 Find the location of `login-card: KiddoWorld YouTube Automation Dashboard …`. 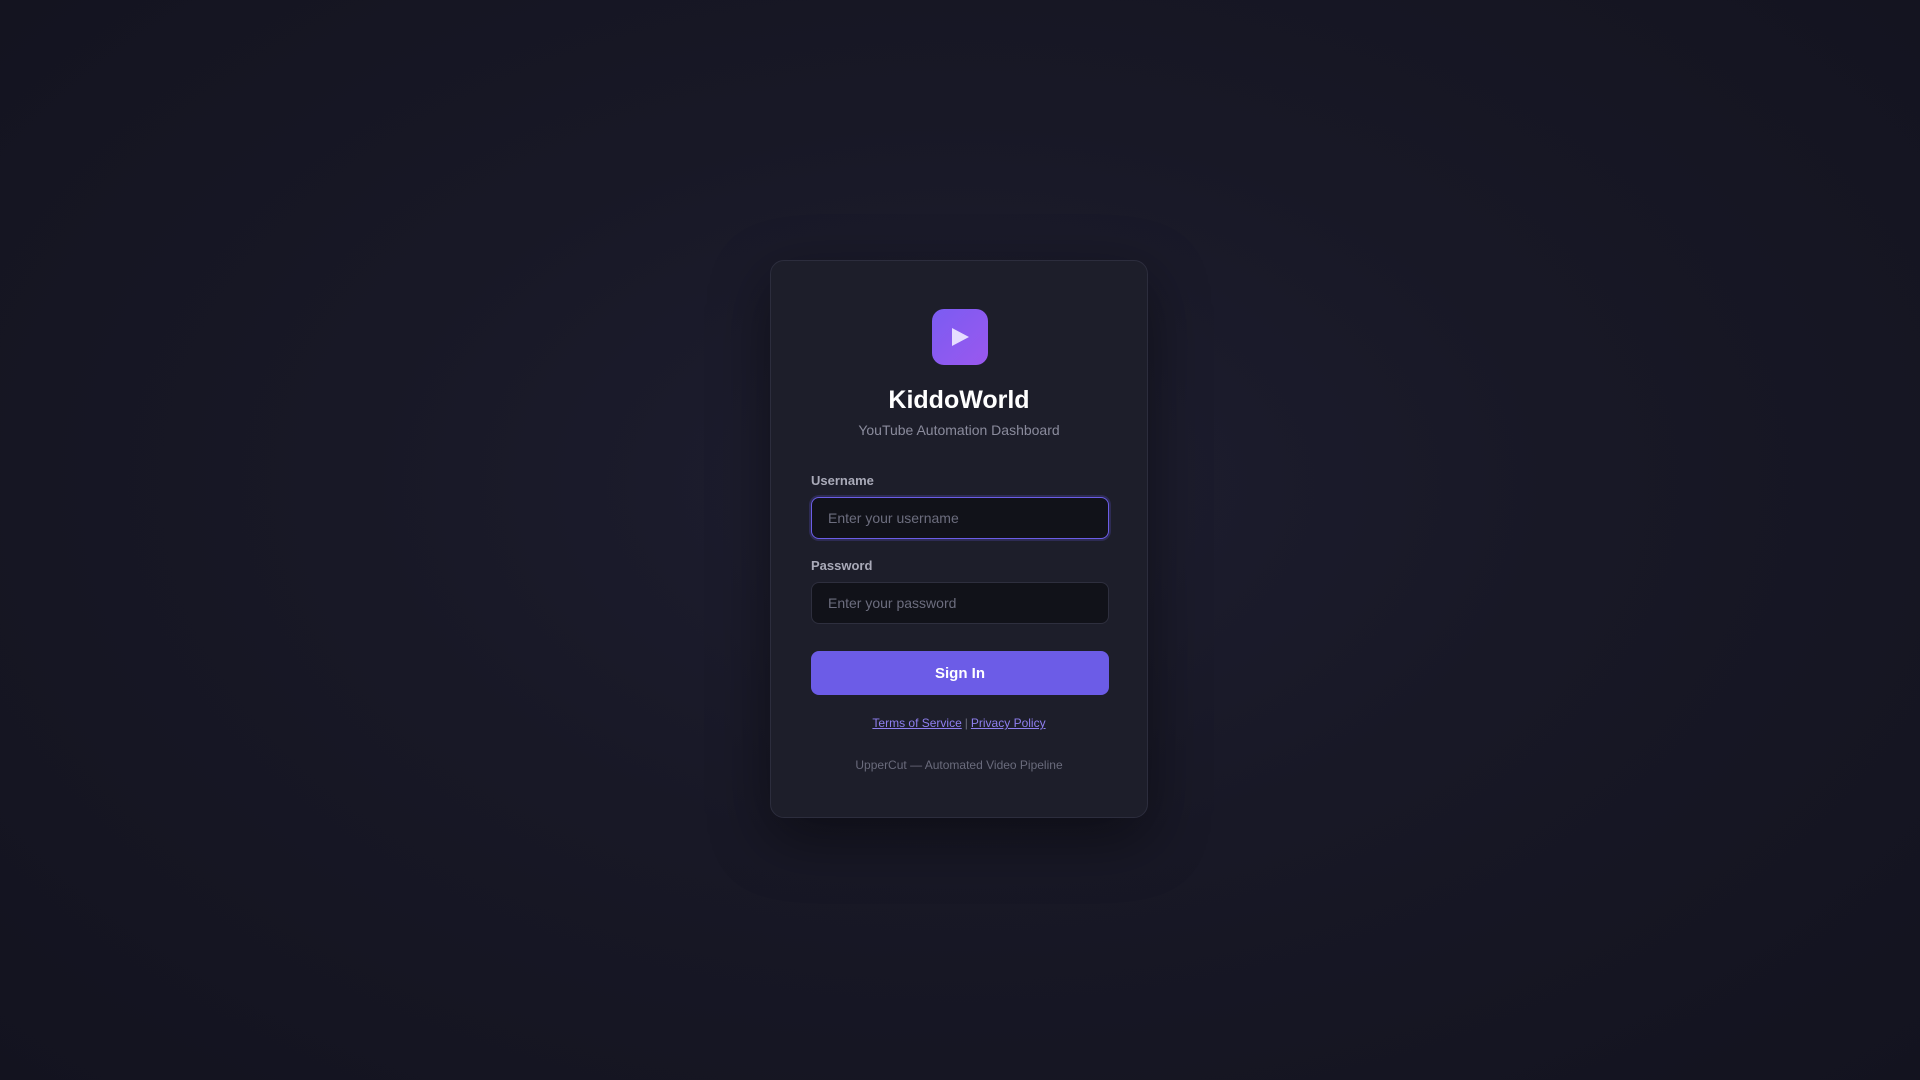

login-card: KiddoWorld YouTube Automation Dashboard … is located at coordinates (959, 539).